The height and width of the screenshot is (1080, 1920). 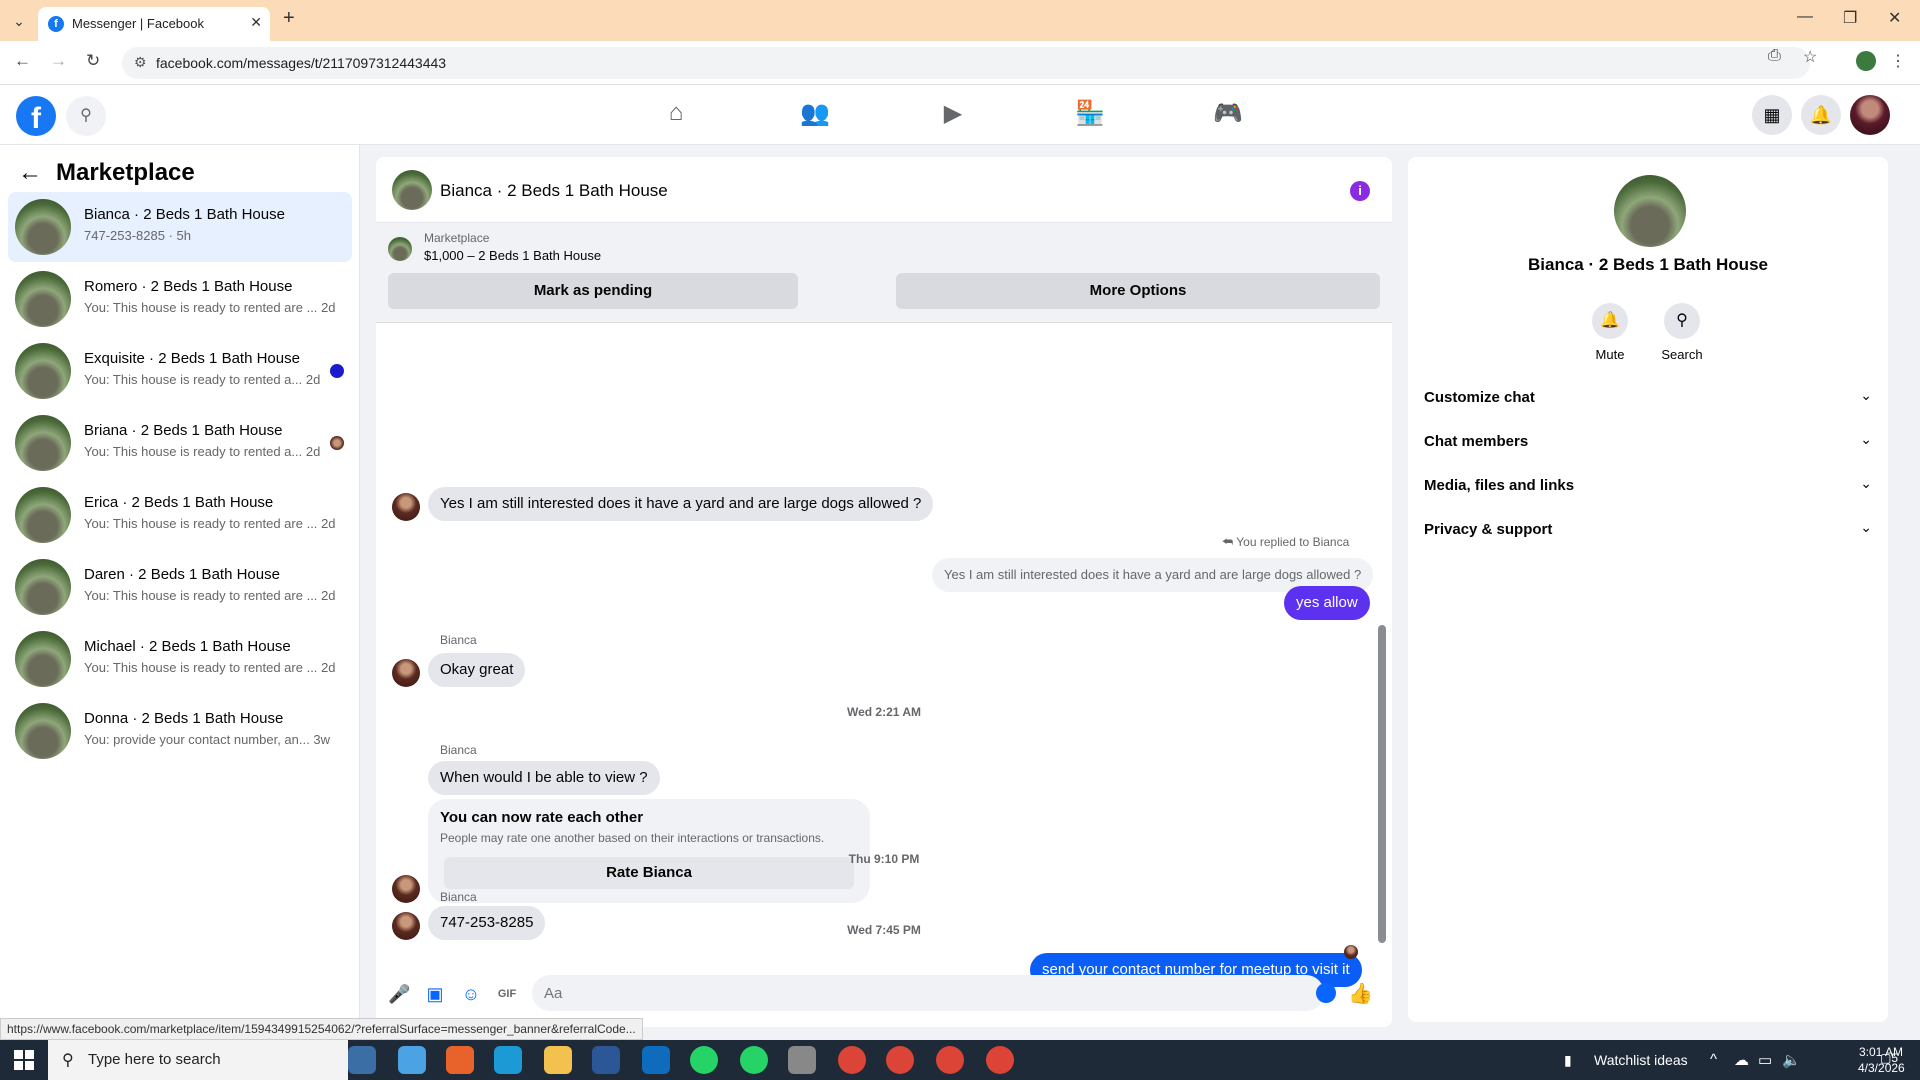 I want to click on listing-title: $1,000 – 2 Beds 1 Bath House, so click(x=512, y=255).